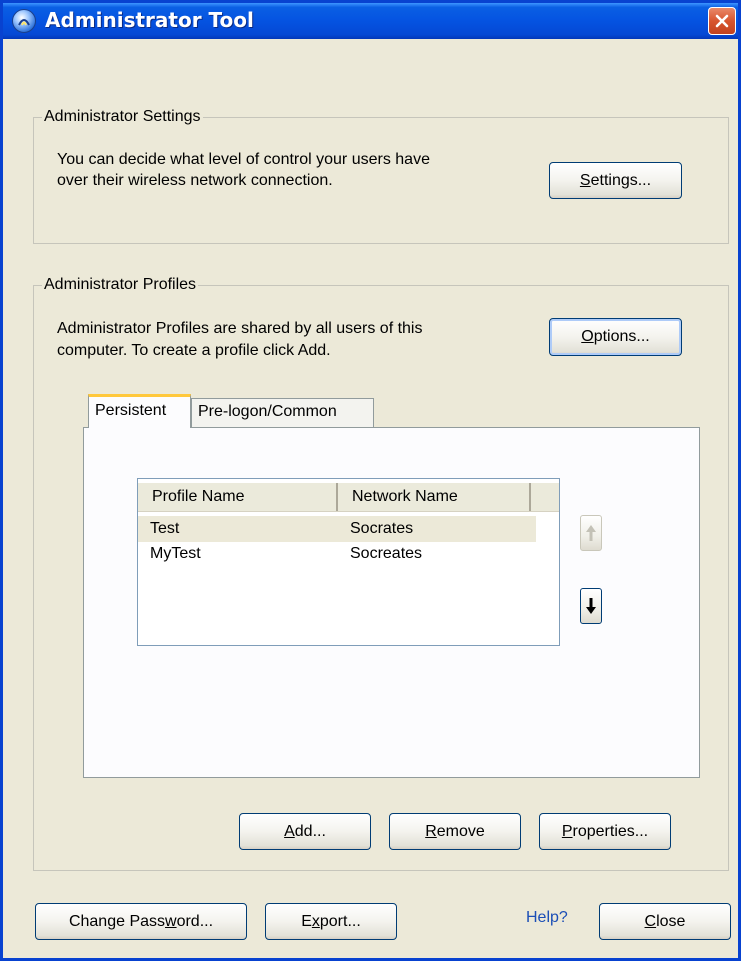 This screenshot has height=961, width=741. Describe the element at coordinates (24, 21) in the screenshot. I see `wireless-app-icon` at that location.